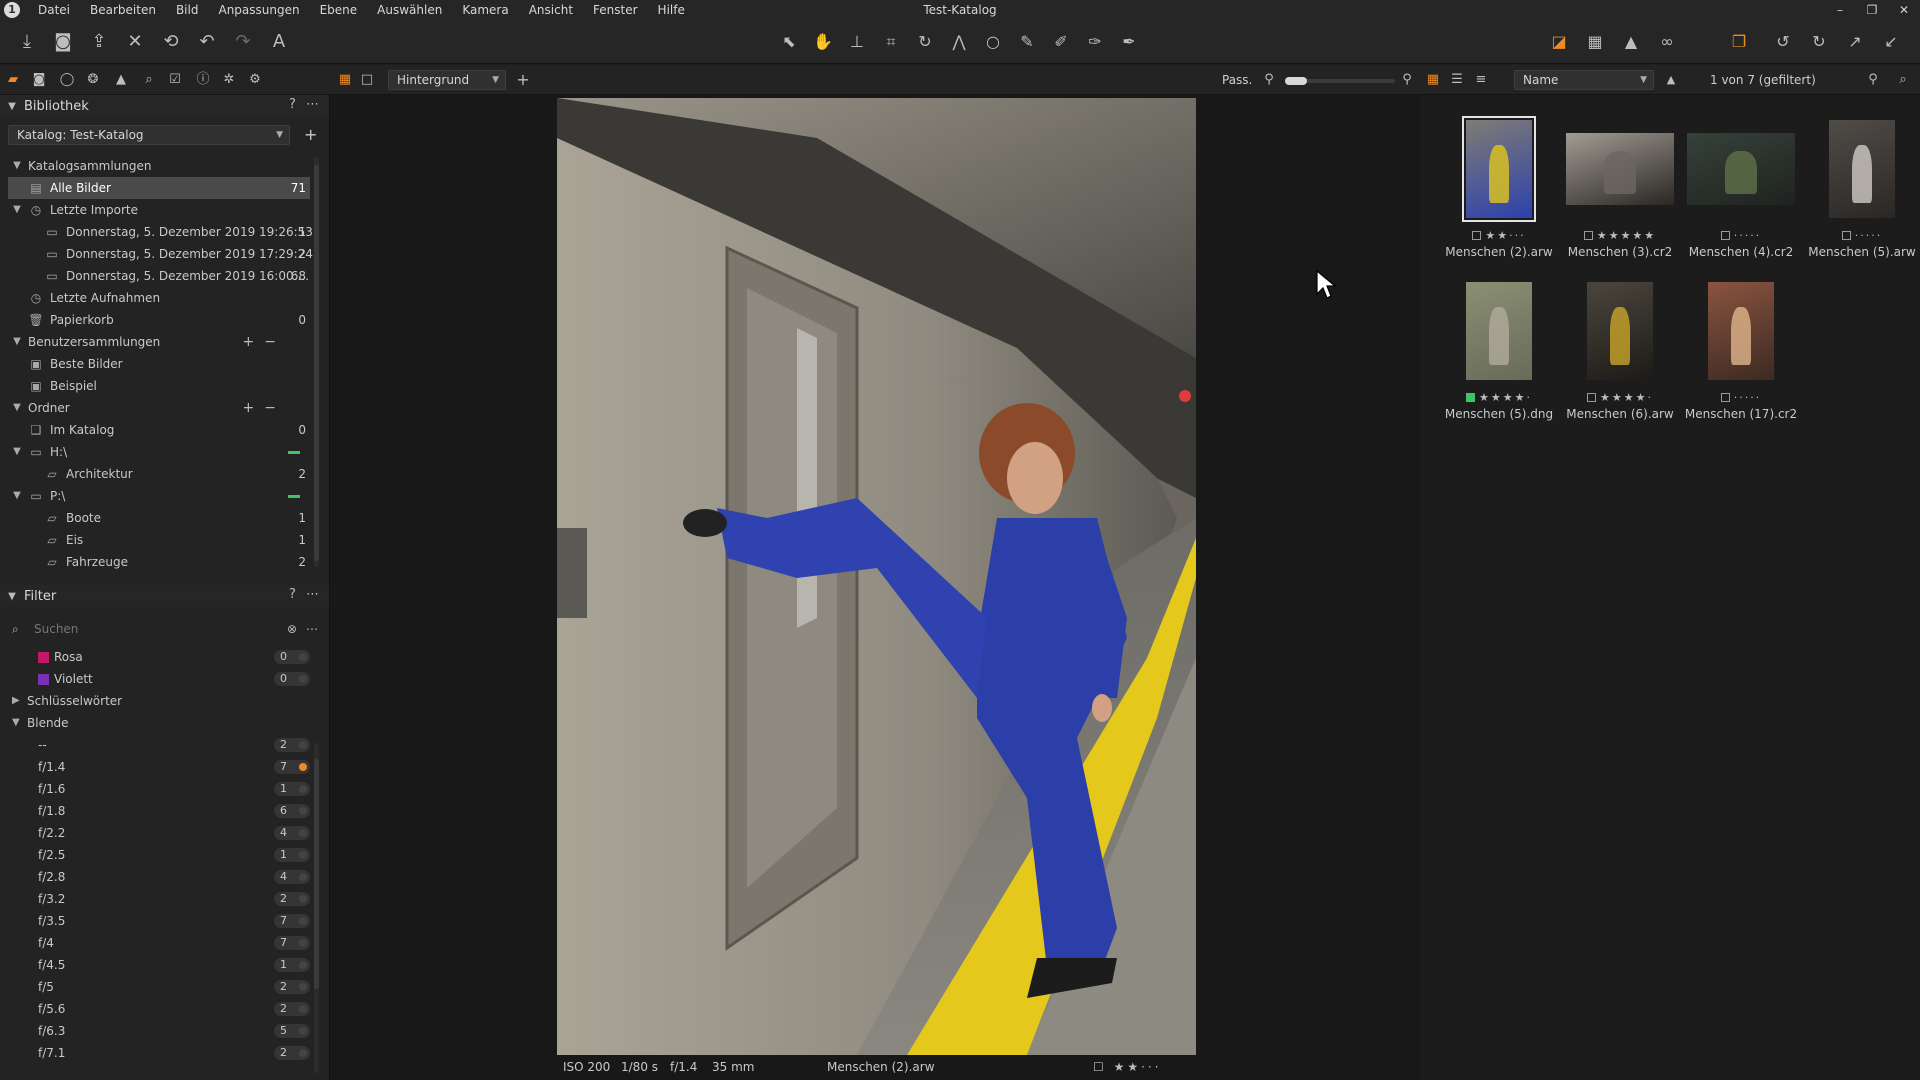  What do you see at coordinates (523, 80) in the screenshot?
I see `add-layer-icon: +` at bounding box center [523, 80].